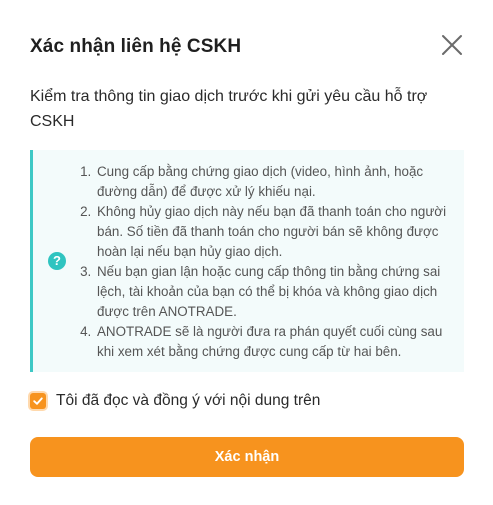 This screenshot has height=505, width=493. I want to click on agreement-row: Tôi đã đọc và đồng ý với nội dung trên, so click(175, 401).